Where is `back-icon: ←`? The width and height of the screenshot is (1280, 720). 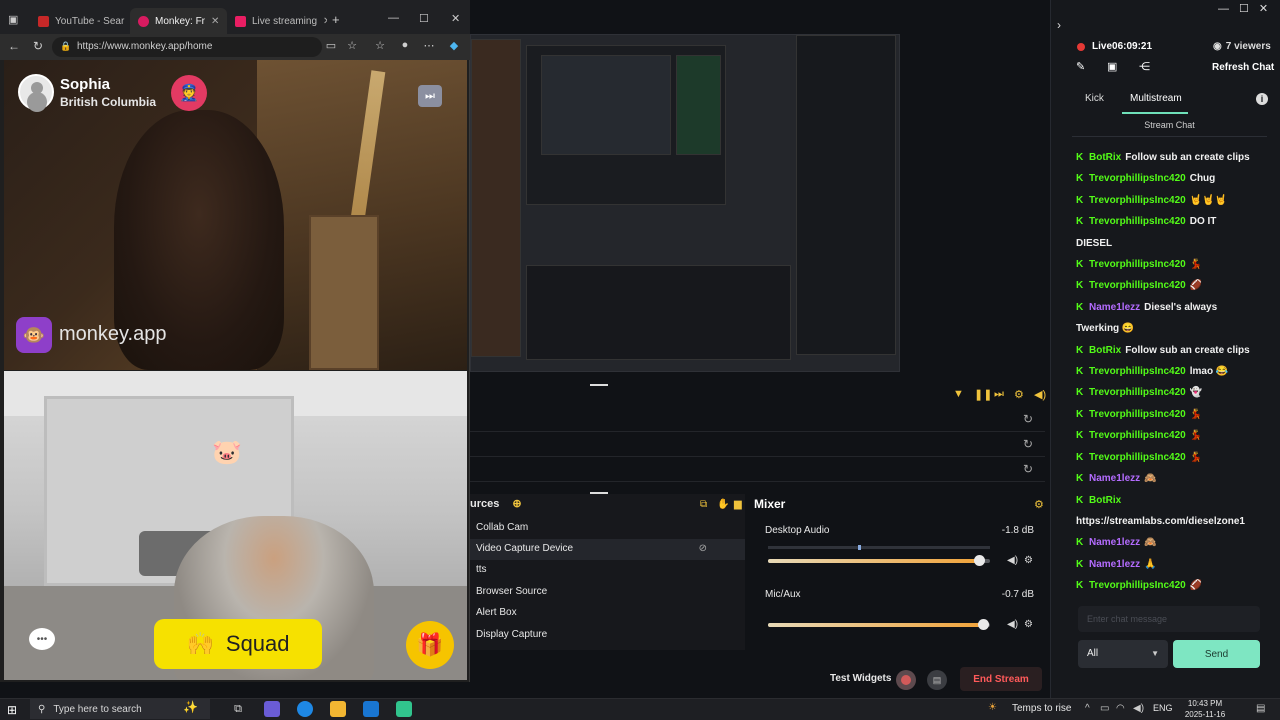 back-icon: ← is located at coordinates (14, 46).